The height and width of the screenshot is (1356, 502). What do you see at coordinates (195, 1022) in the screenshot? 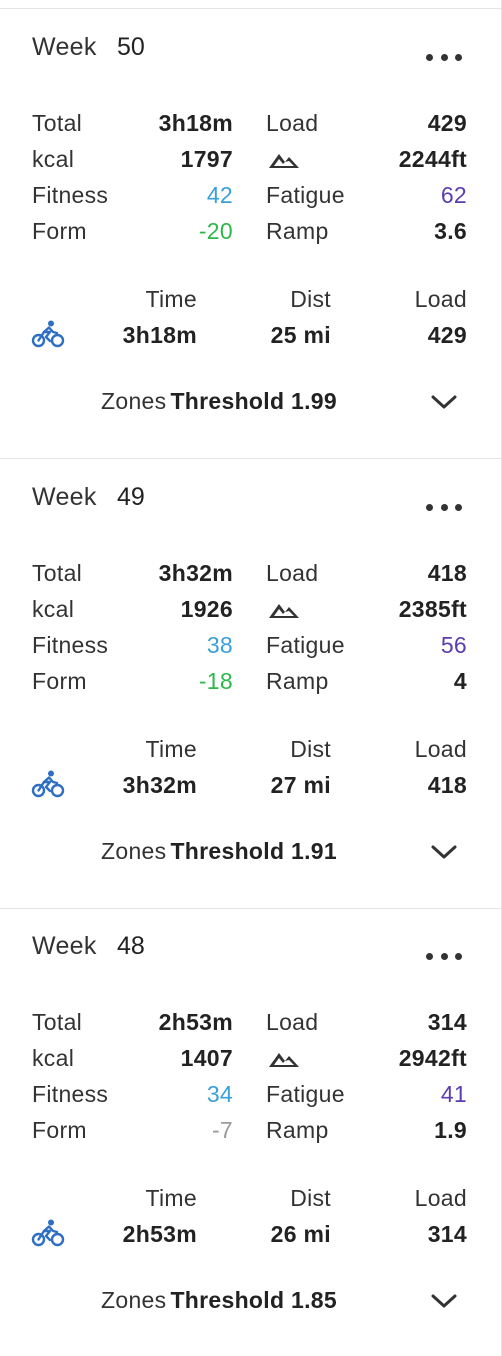
I see `total-value: 2h53m` at bounding box center [195, 1022].